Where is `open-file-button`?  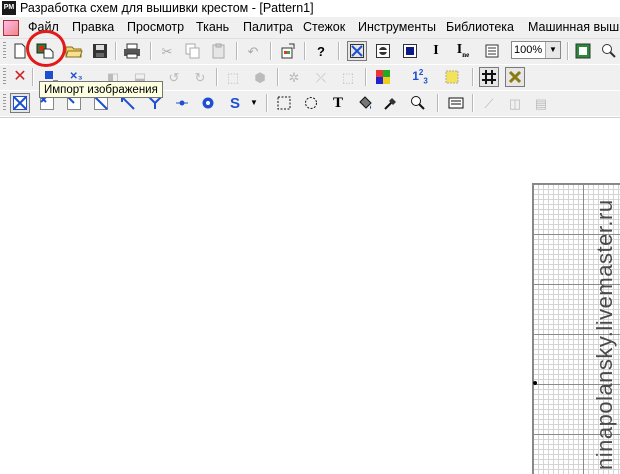 open-file-button is located at coordinates (74, 51).